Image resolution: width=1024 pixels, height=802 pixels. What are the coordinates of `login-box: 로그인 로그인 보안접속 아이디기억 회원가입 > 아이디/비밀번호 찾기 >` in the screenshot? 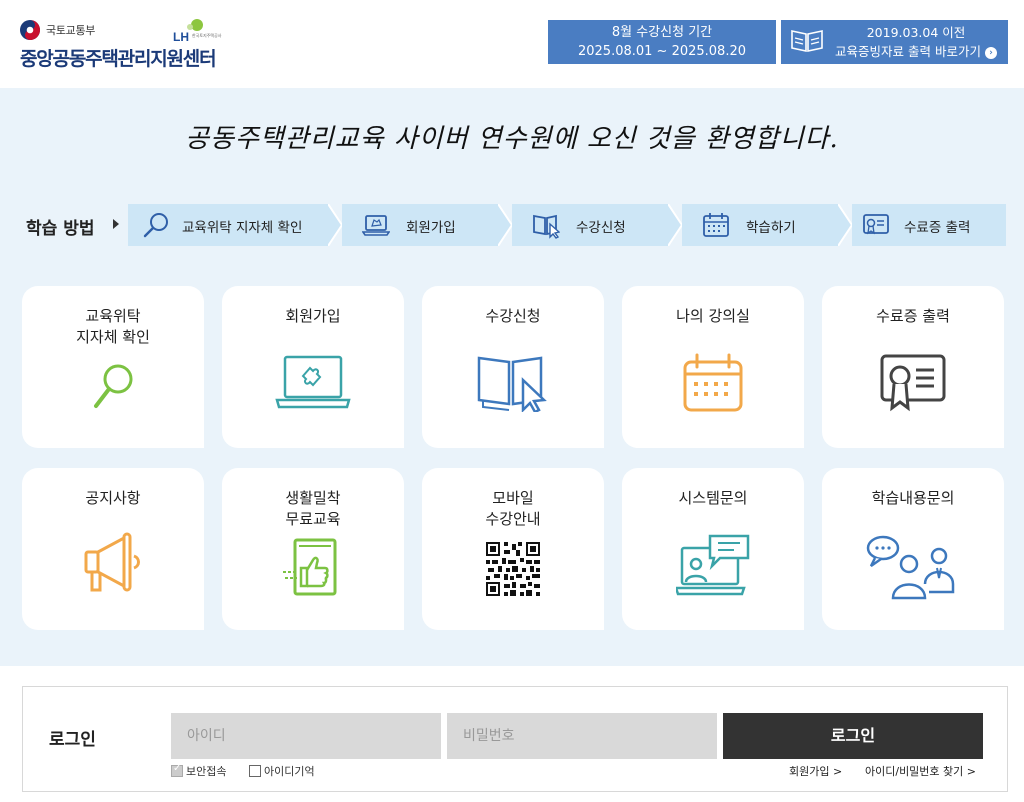 It's located at (515, 739).